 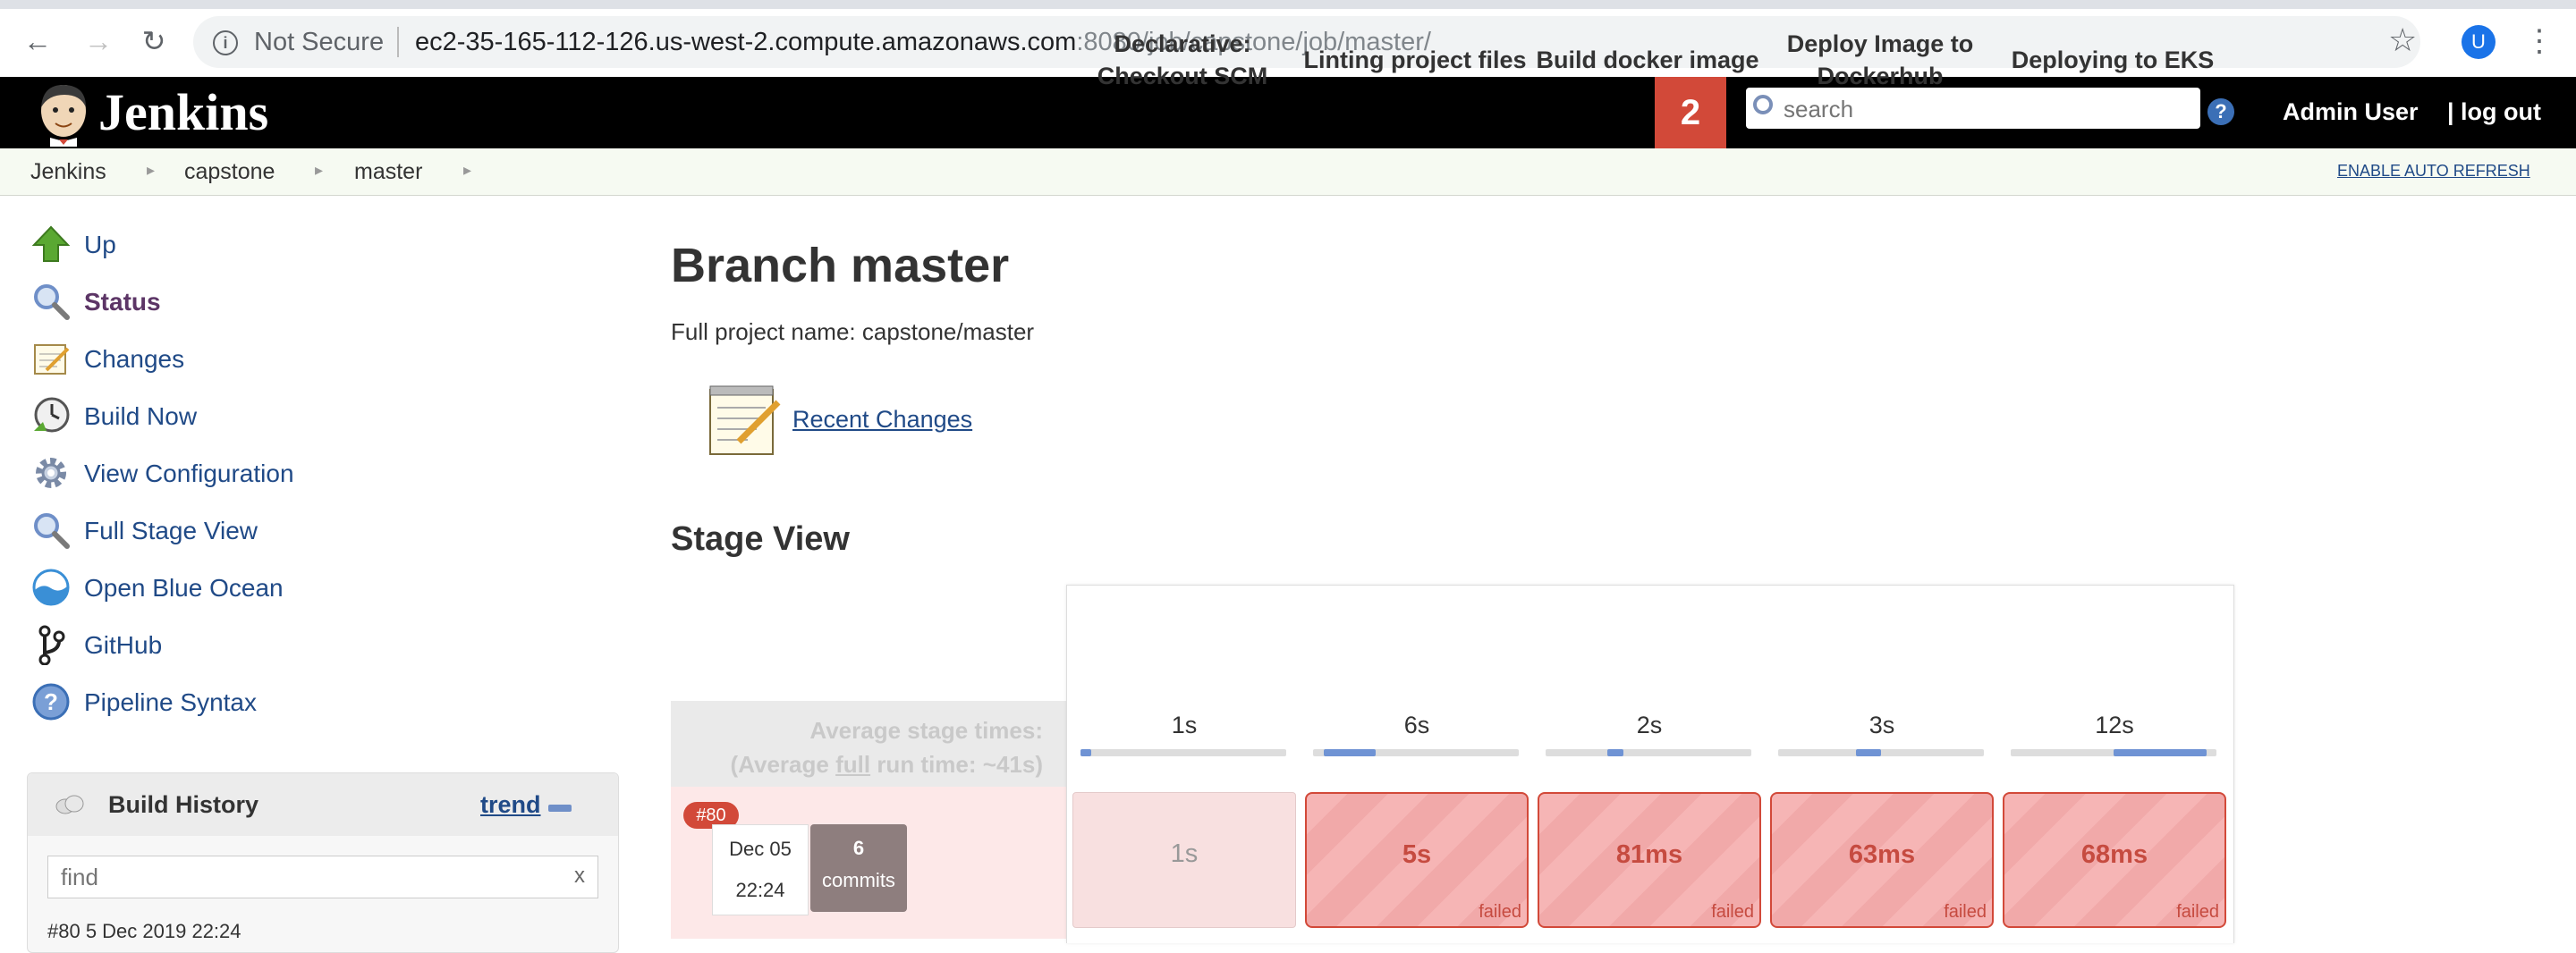 I want to click on forward-icon: →, so click(x=98, y=41).